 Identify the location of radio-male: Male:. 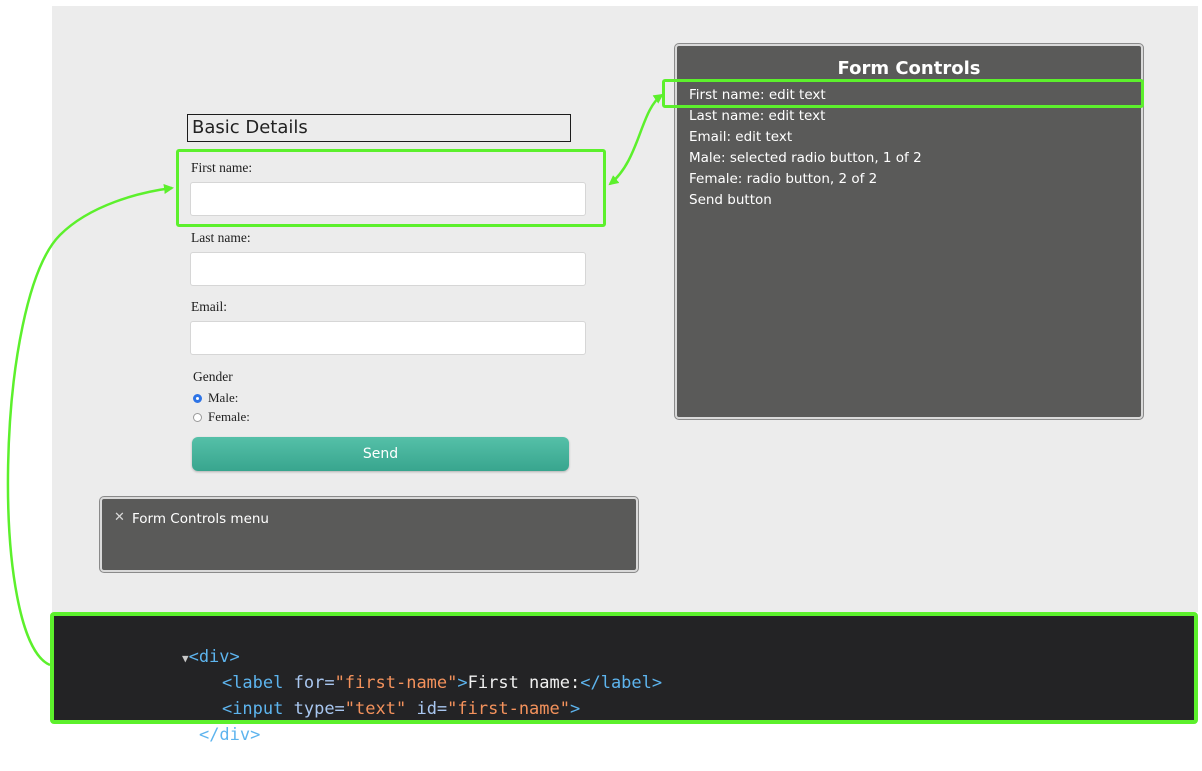
(215, 398).